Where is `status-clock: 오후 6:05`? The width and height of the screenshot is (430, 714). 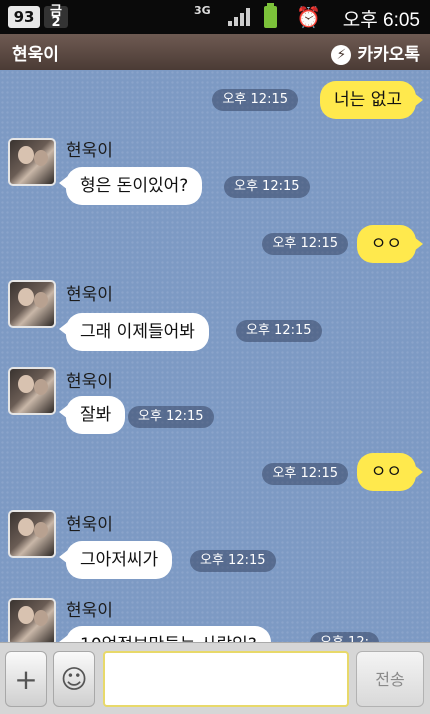
status-clock: 오후 6:05 is located at coordinates (381, 20).